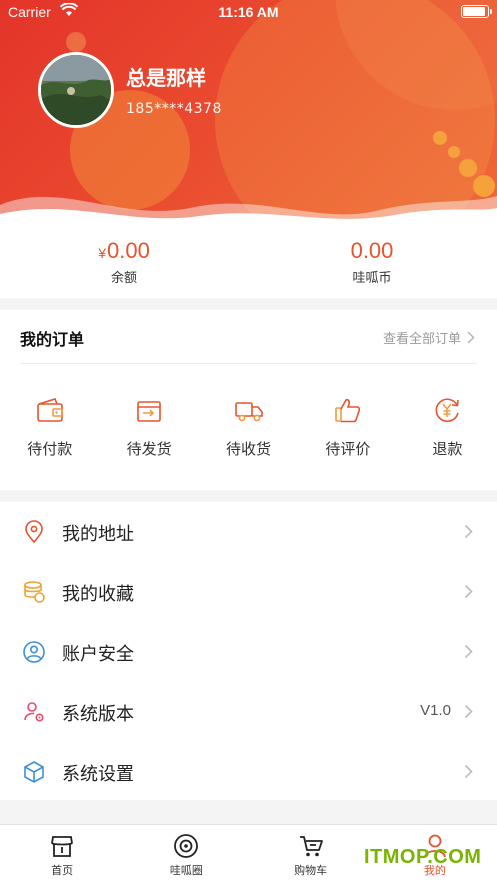 The height and width of the screenshot is (883, 497). What do you see at coordinates (372, 250) in the screenshot?
I see `coins-amount: 0.00` at bounding box center [372, 250].